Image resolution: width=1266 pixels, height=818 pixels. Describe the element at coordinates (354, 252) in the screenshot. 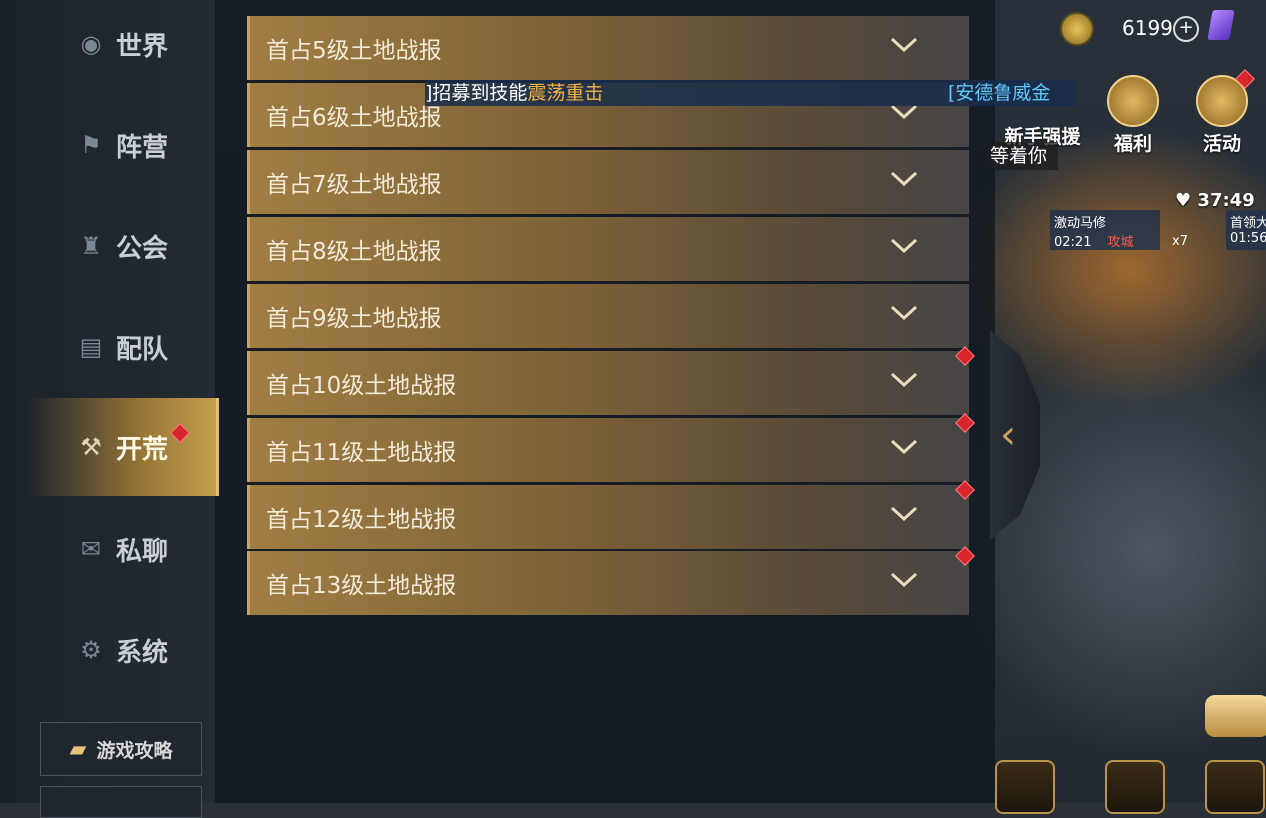

I see `report-title: 首占8级土地战报` at that location.